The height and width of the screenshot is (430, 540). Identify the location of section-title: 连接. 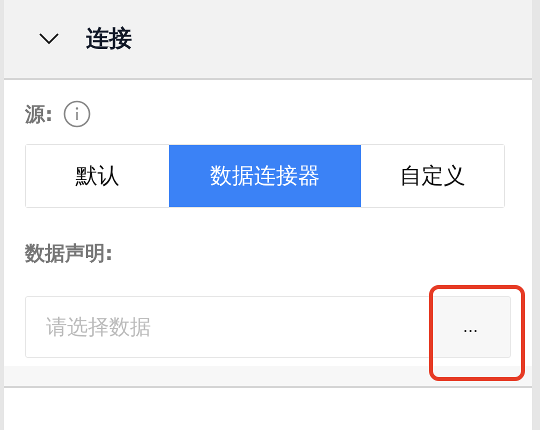
(109, 39).